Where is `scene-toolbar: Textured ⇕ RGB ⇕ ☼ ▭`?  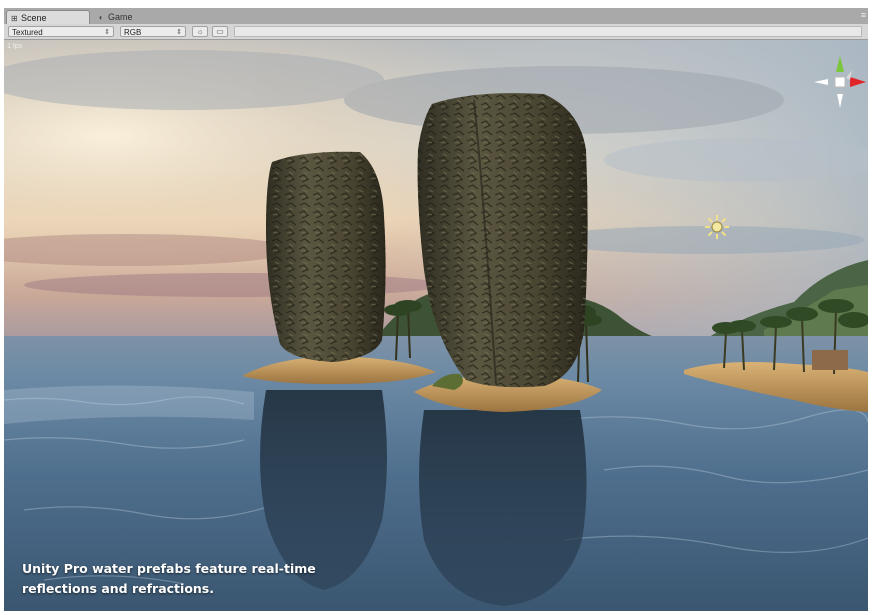
scene-toolbar: Textured ⇕ RGB ⇕ ☼ ▭ is located at coordinates (436, 32).